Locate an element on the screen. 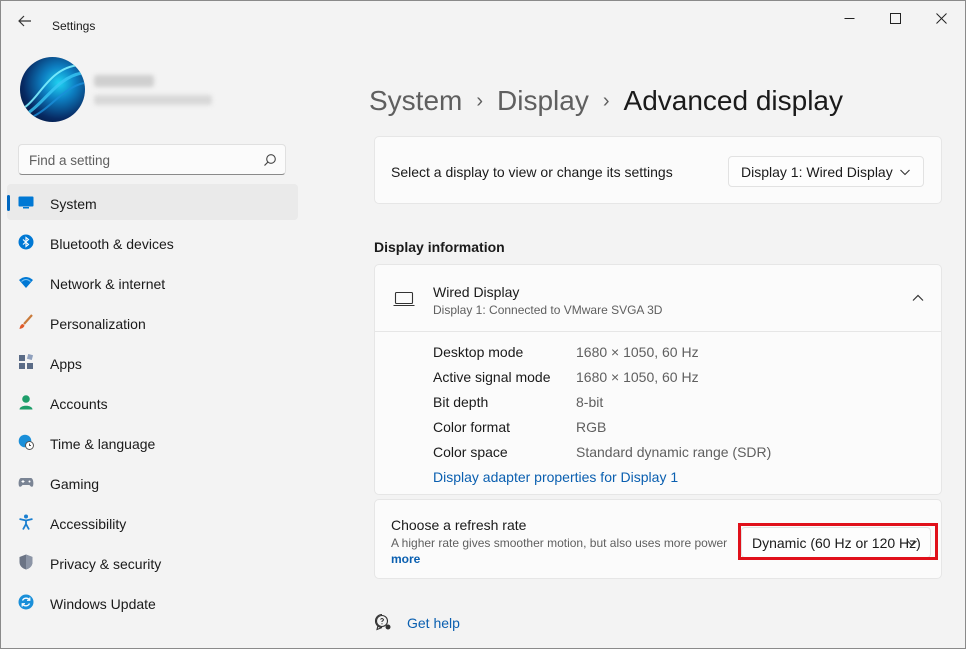 The image size is (966, 649). info-value: 8-bit is located at coordinates (590, 402).